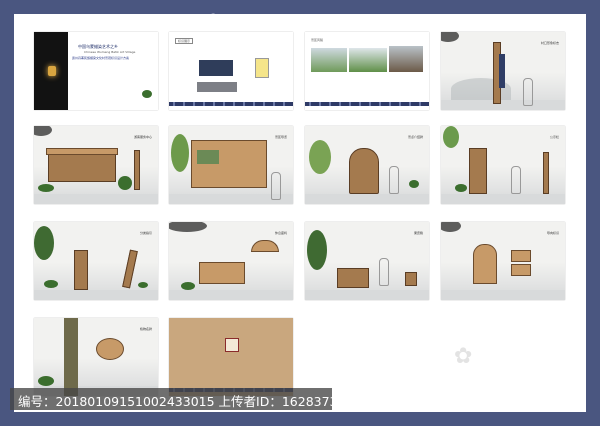 The width and height of the screenshot is (600, 426). Describe the element at coordinates (184, 41) in the screenshot. I see `page2-section-label: 标识展示` at that location.